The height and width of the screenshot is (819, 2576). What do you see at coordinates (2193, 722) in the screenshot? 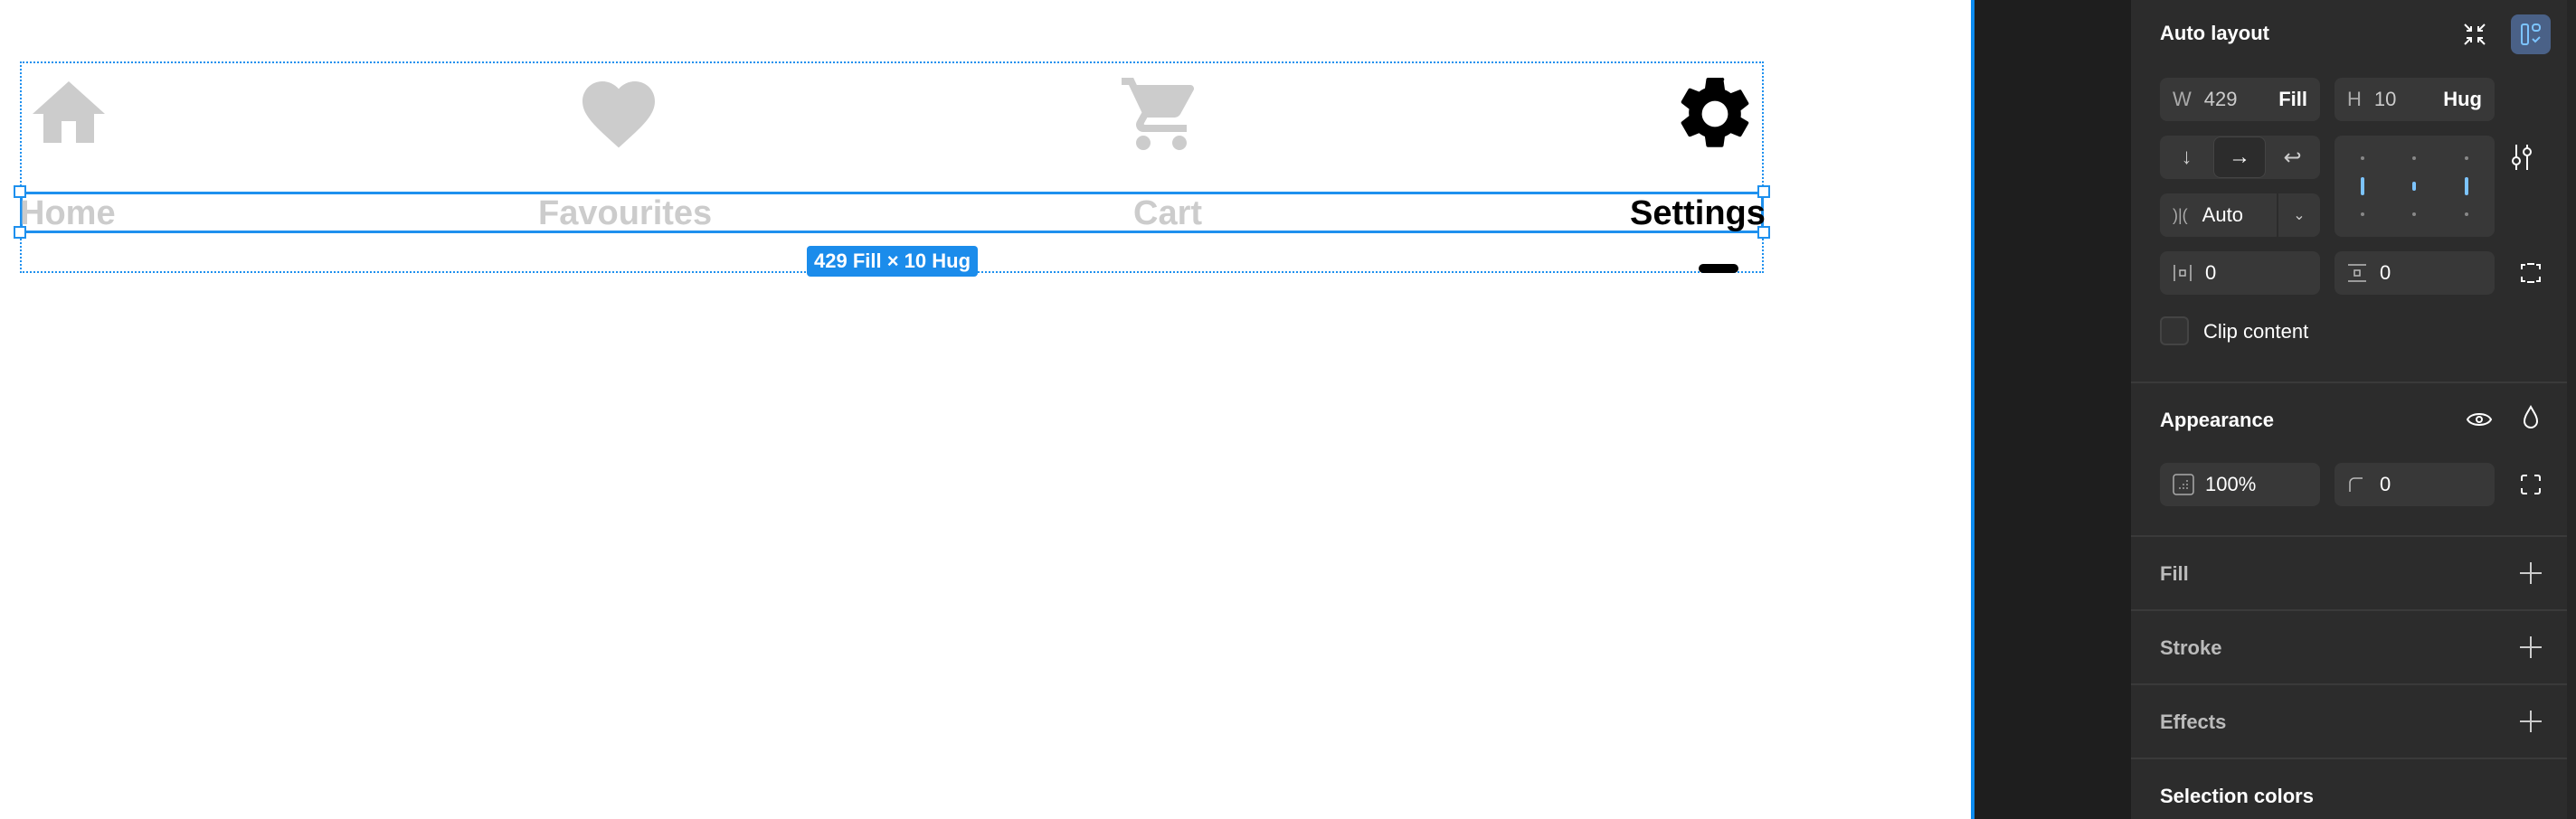
I see `effects-title: Effects` at bounding box center [2193, 722].